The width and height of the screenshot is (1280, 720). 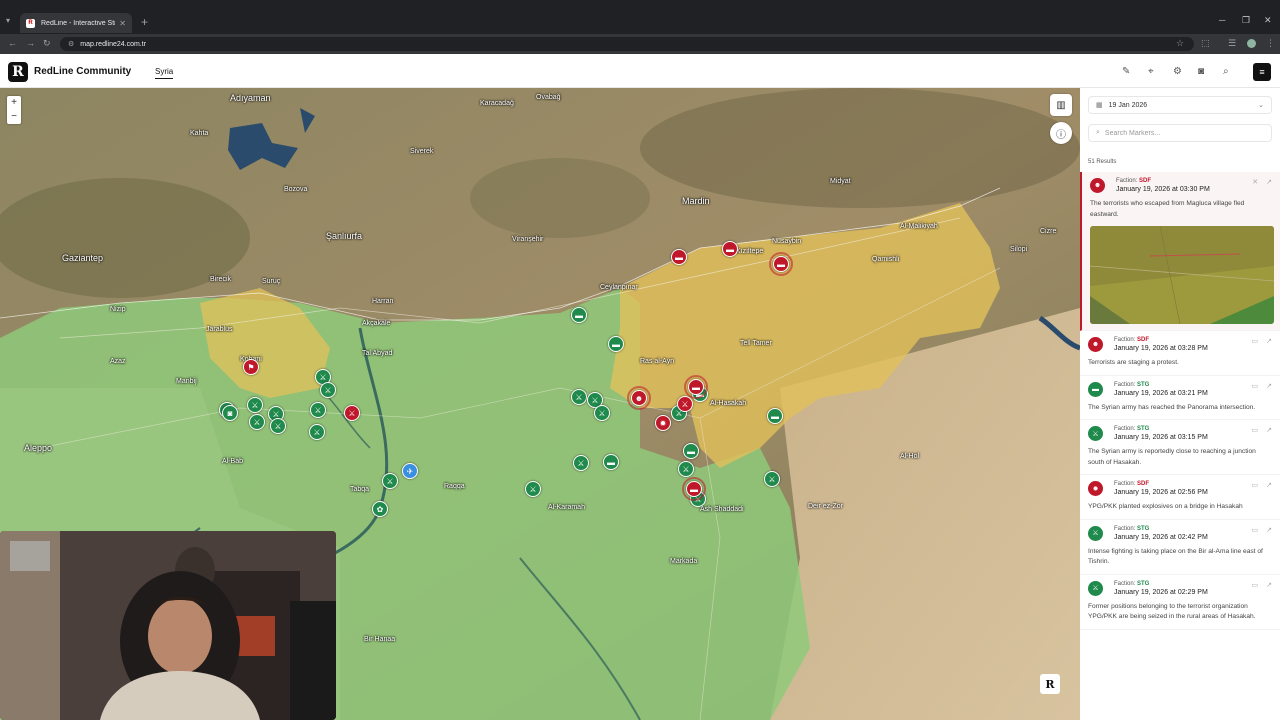 What do you see at coordinates (186, 381) in the screenshot?
I see `place-label: Manbij` at bounding box center [186, 381].